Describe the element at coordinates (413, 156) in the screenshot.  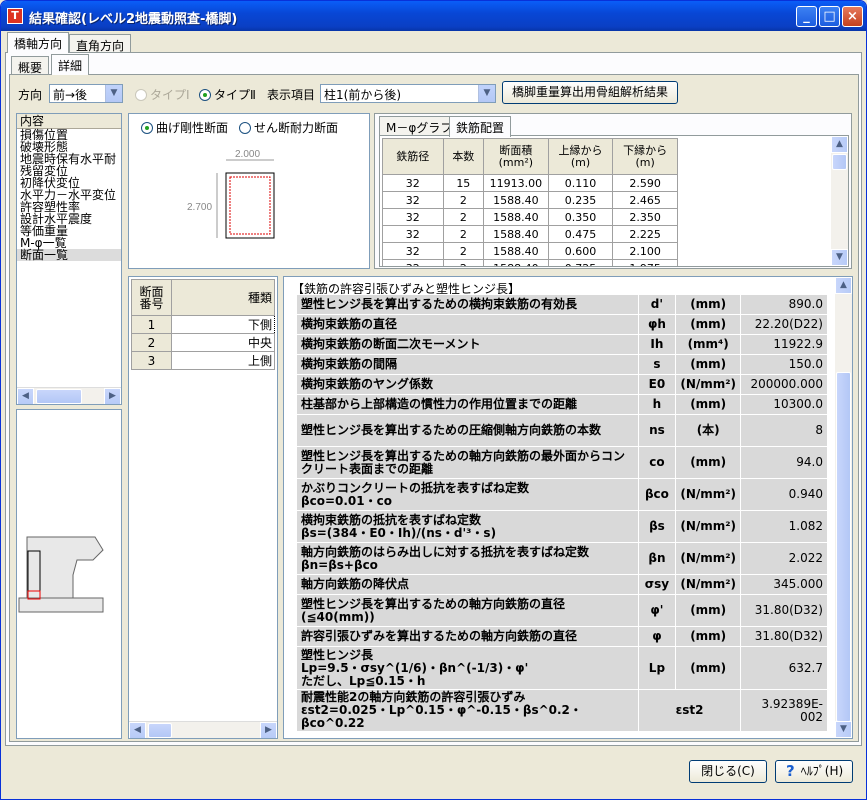
I see `col-diameter: 鉄筋径` at that location.